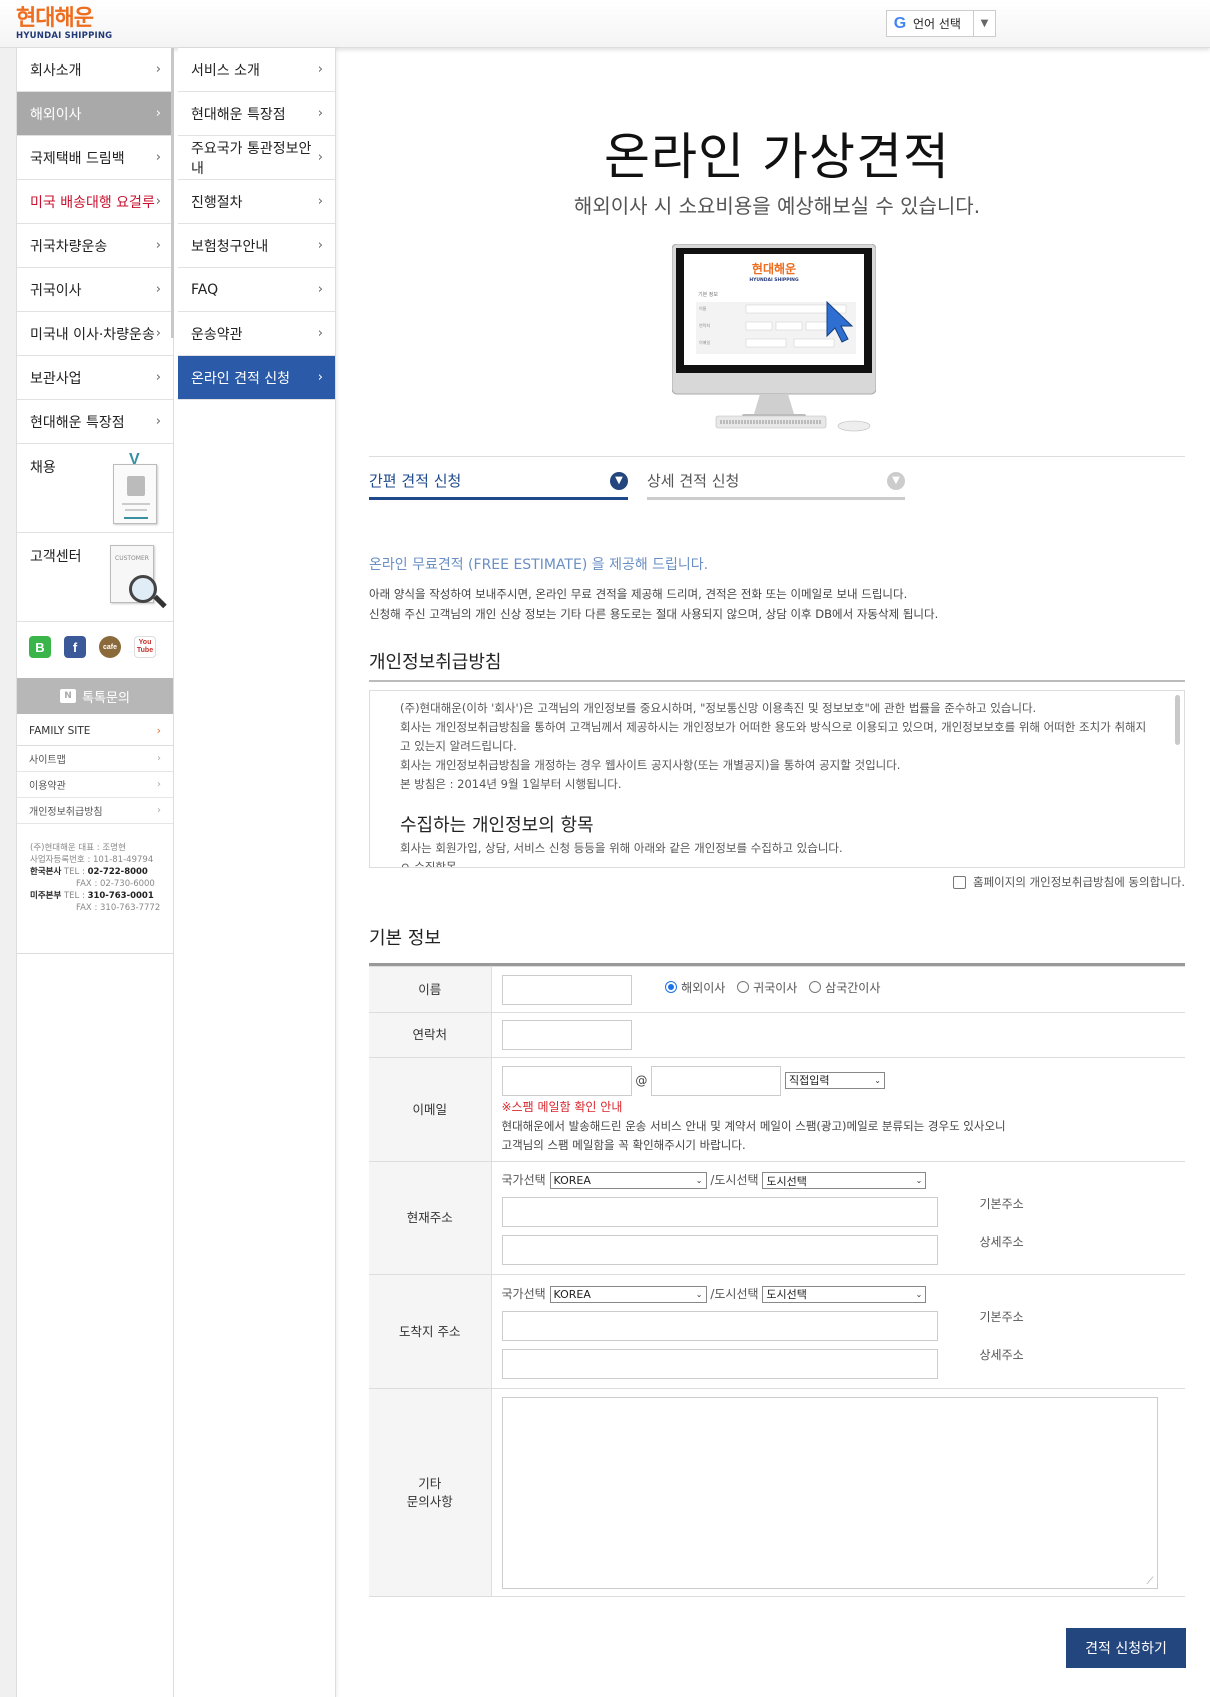 This screenshot has width=1210, height=1697. What do you see at coordinates (719, 1325) in the screenshot?
I see `destination-address-basic-input` at bounding box center [719, 1325].